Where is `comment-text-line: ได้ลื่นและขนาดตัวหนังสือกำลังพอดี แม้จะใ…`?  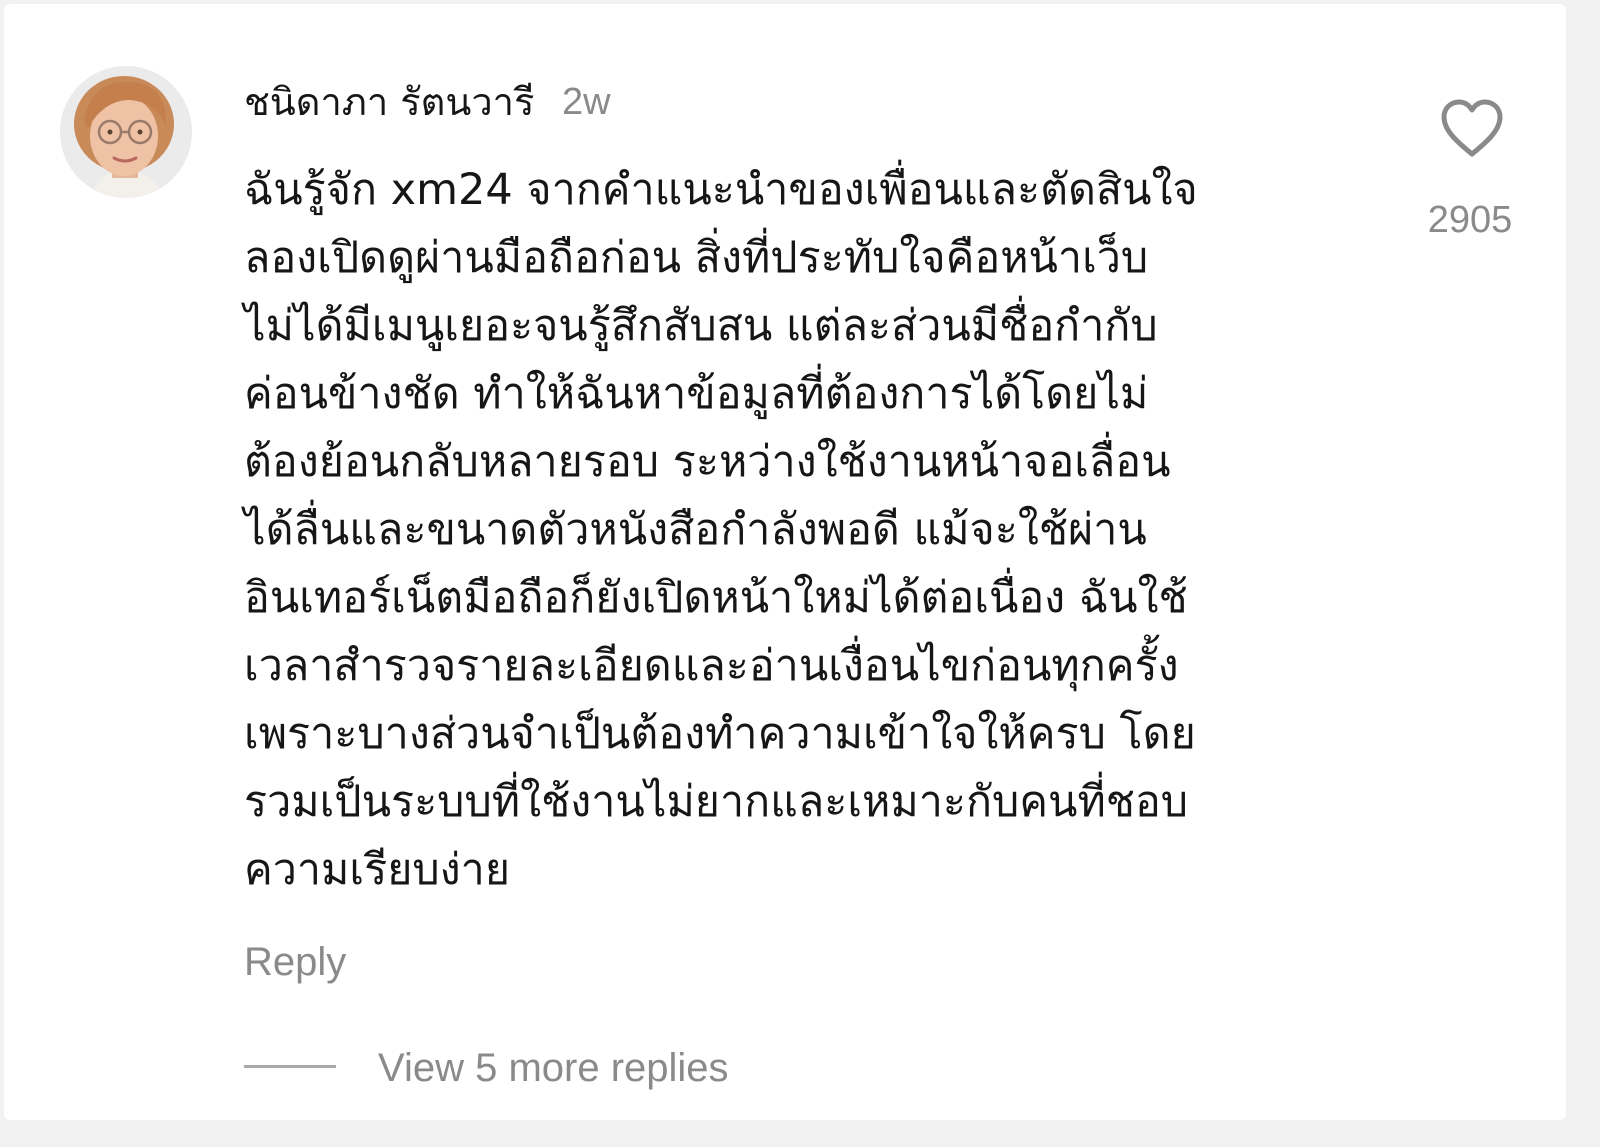 comment-text-line: ได้ลื่นและขนาดตัวหนังสือกำลังพอดี แม้จะใ… is located at coordinates (695, 530).